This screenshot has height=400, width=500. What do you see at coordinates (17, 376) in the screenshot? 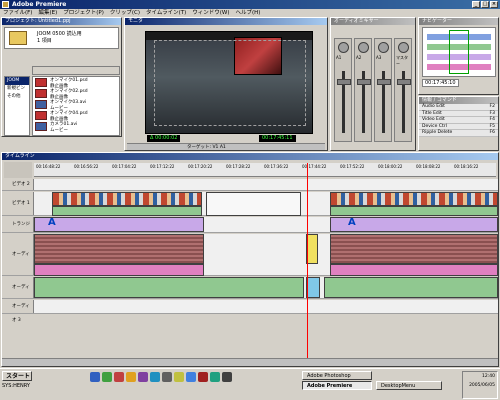
I see `start-button: スタート` at bounding box center [17, 376].